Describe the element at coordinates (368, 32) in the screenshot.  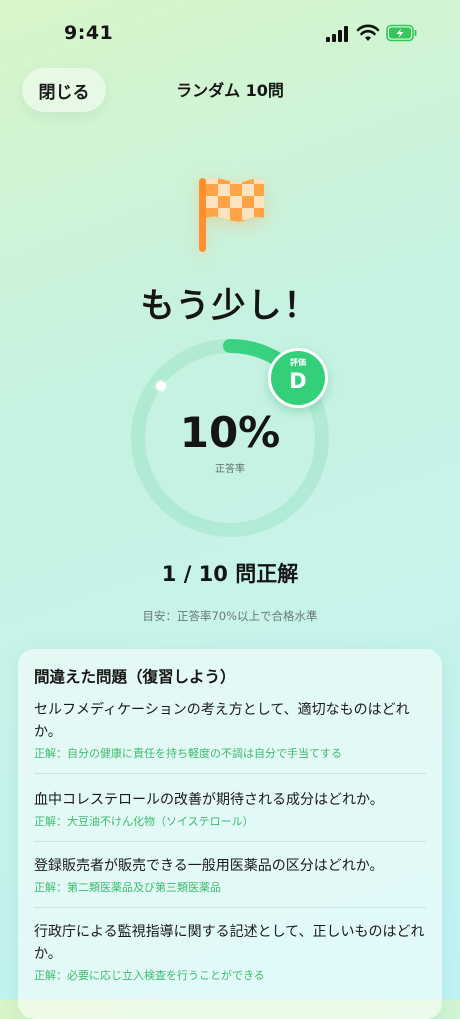
I see `wifi-icon` at that location.